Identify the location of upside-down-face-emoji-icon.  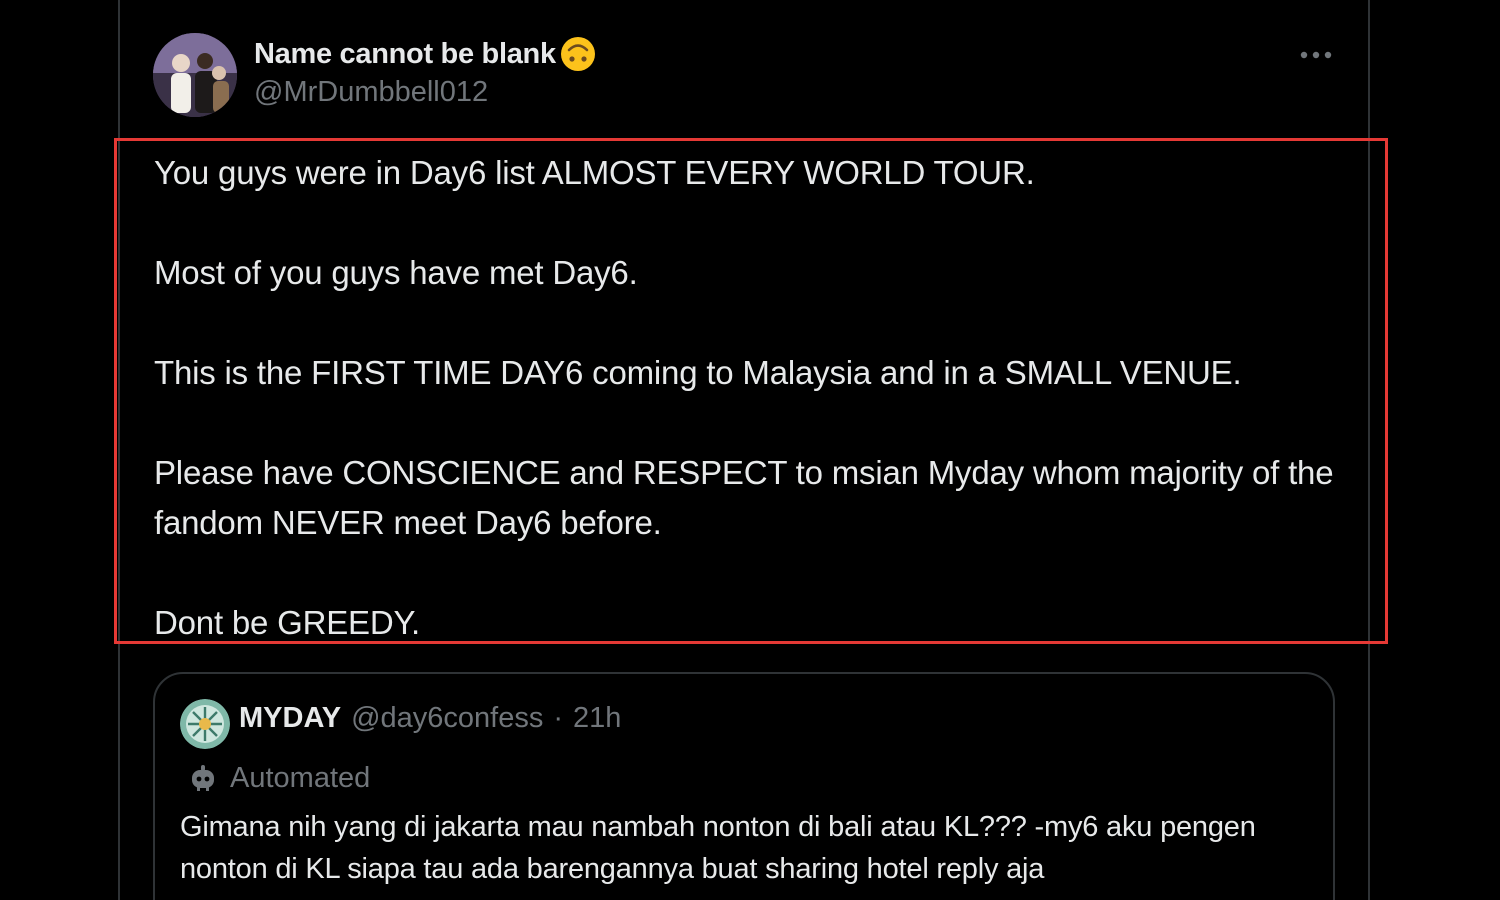
(577, 54).